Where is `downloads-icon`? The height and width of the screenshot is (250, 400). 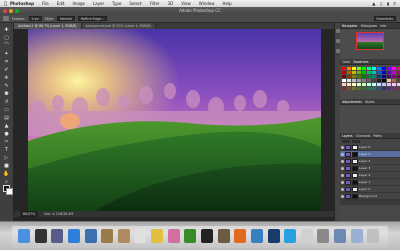
downloads-icon is located at coordinates (340, 236).